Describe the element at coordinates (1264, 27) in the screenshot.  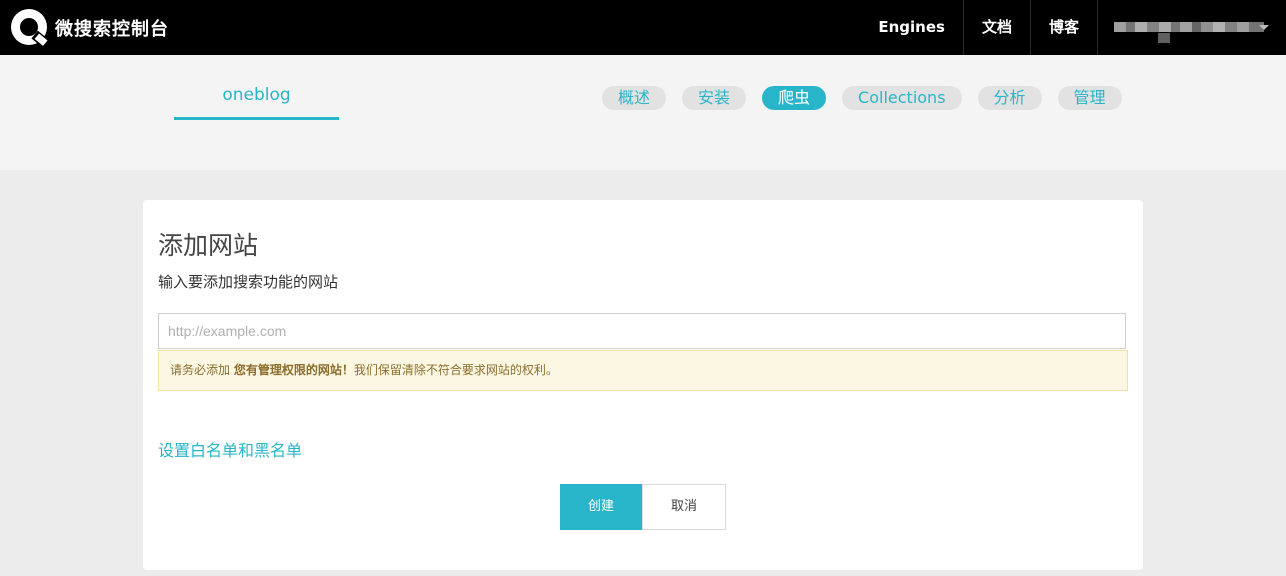
I see `chevron-down-icon` at that location.